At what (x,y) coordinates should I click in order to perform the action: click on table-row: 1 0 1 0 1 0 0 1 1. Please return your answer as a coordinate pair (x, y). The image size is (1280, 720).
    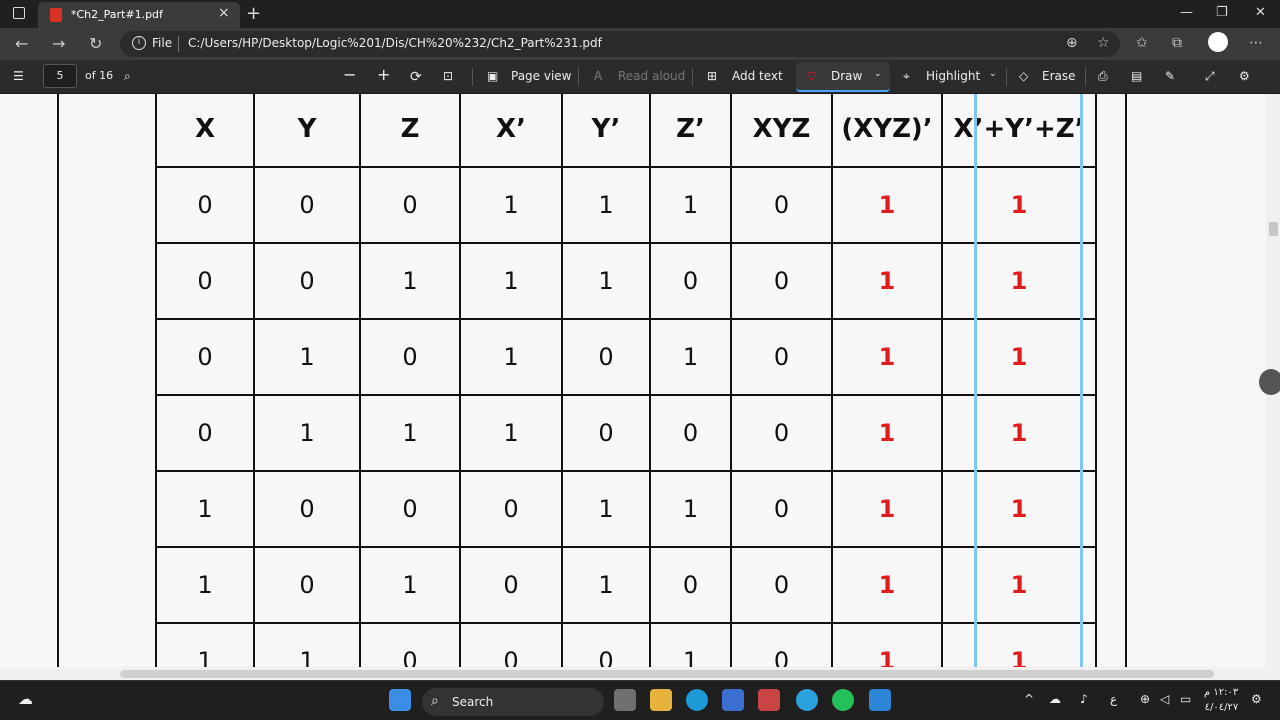
    Looking at the image, I should click on (626, 585).